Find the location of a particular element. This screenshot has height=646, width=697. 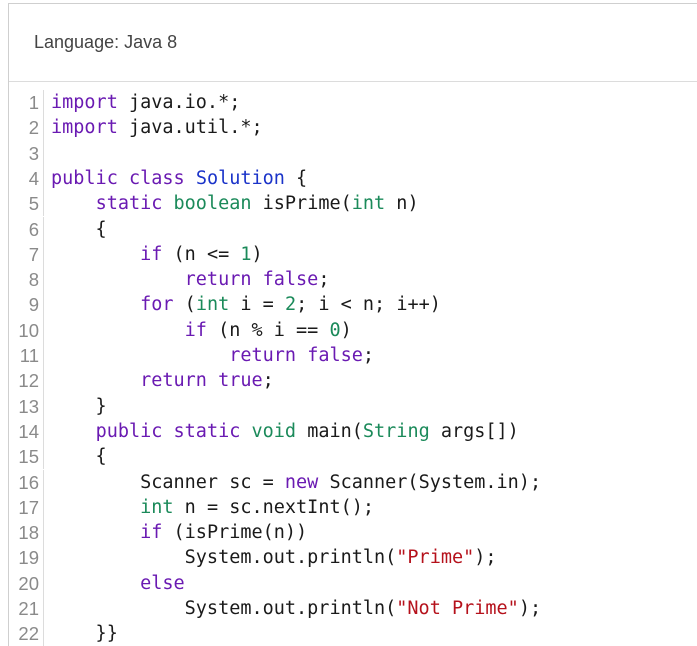

code-text: else is located at coordinates (114, 583).